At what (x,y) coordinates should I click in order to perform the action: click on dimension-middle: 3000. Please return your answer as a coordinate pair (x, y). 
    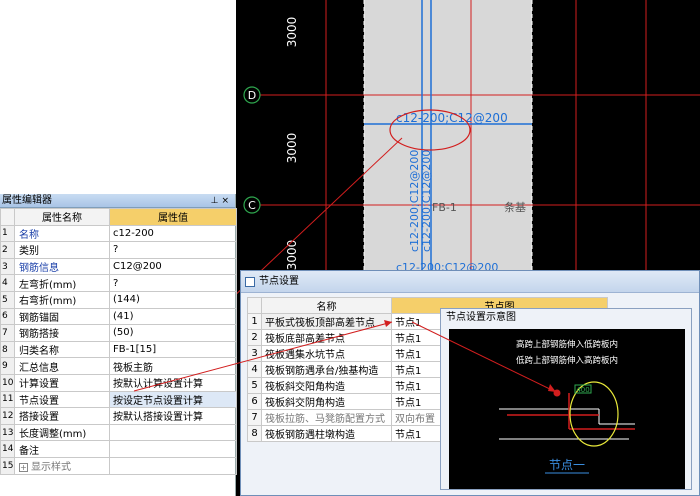
    Looking at the image, I should click on (292, 148).